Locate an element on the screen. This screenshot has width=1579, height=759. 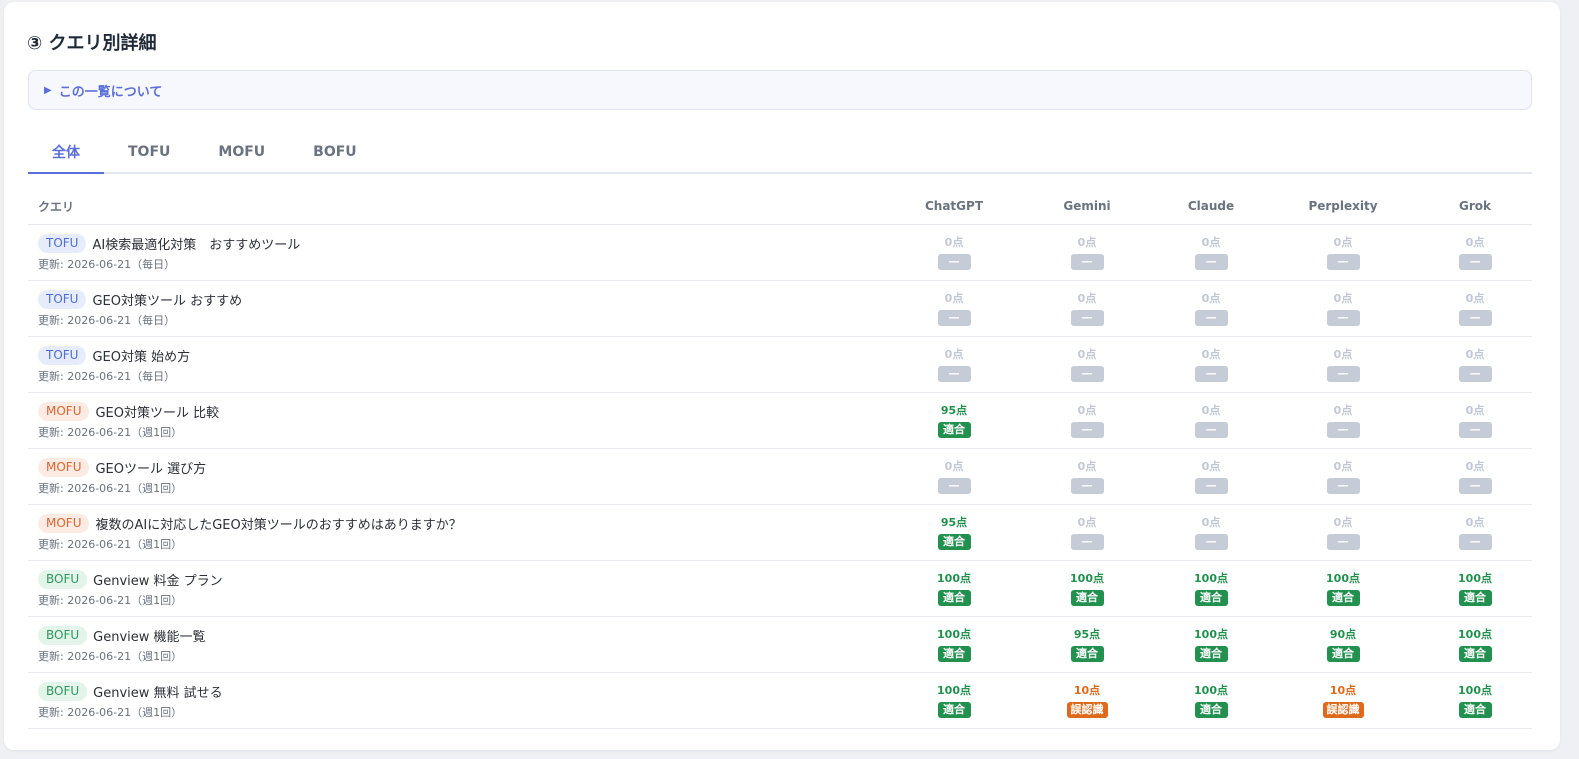
result-cell-chatgpt: 95点 適合 is located at coordinates (954, 420).